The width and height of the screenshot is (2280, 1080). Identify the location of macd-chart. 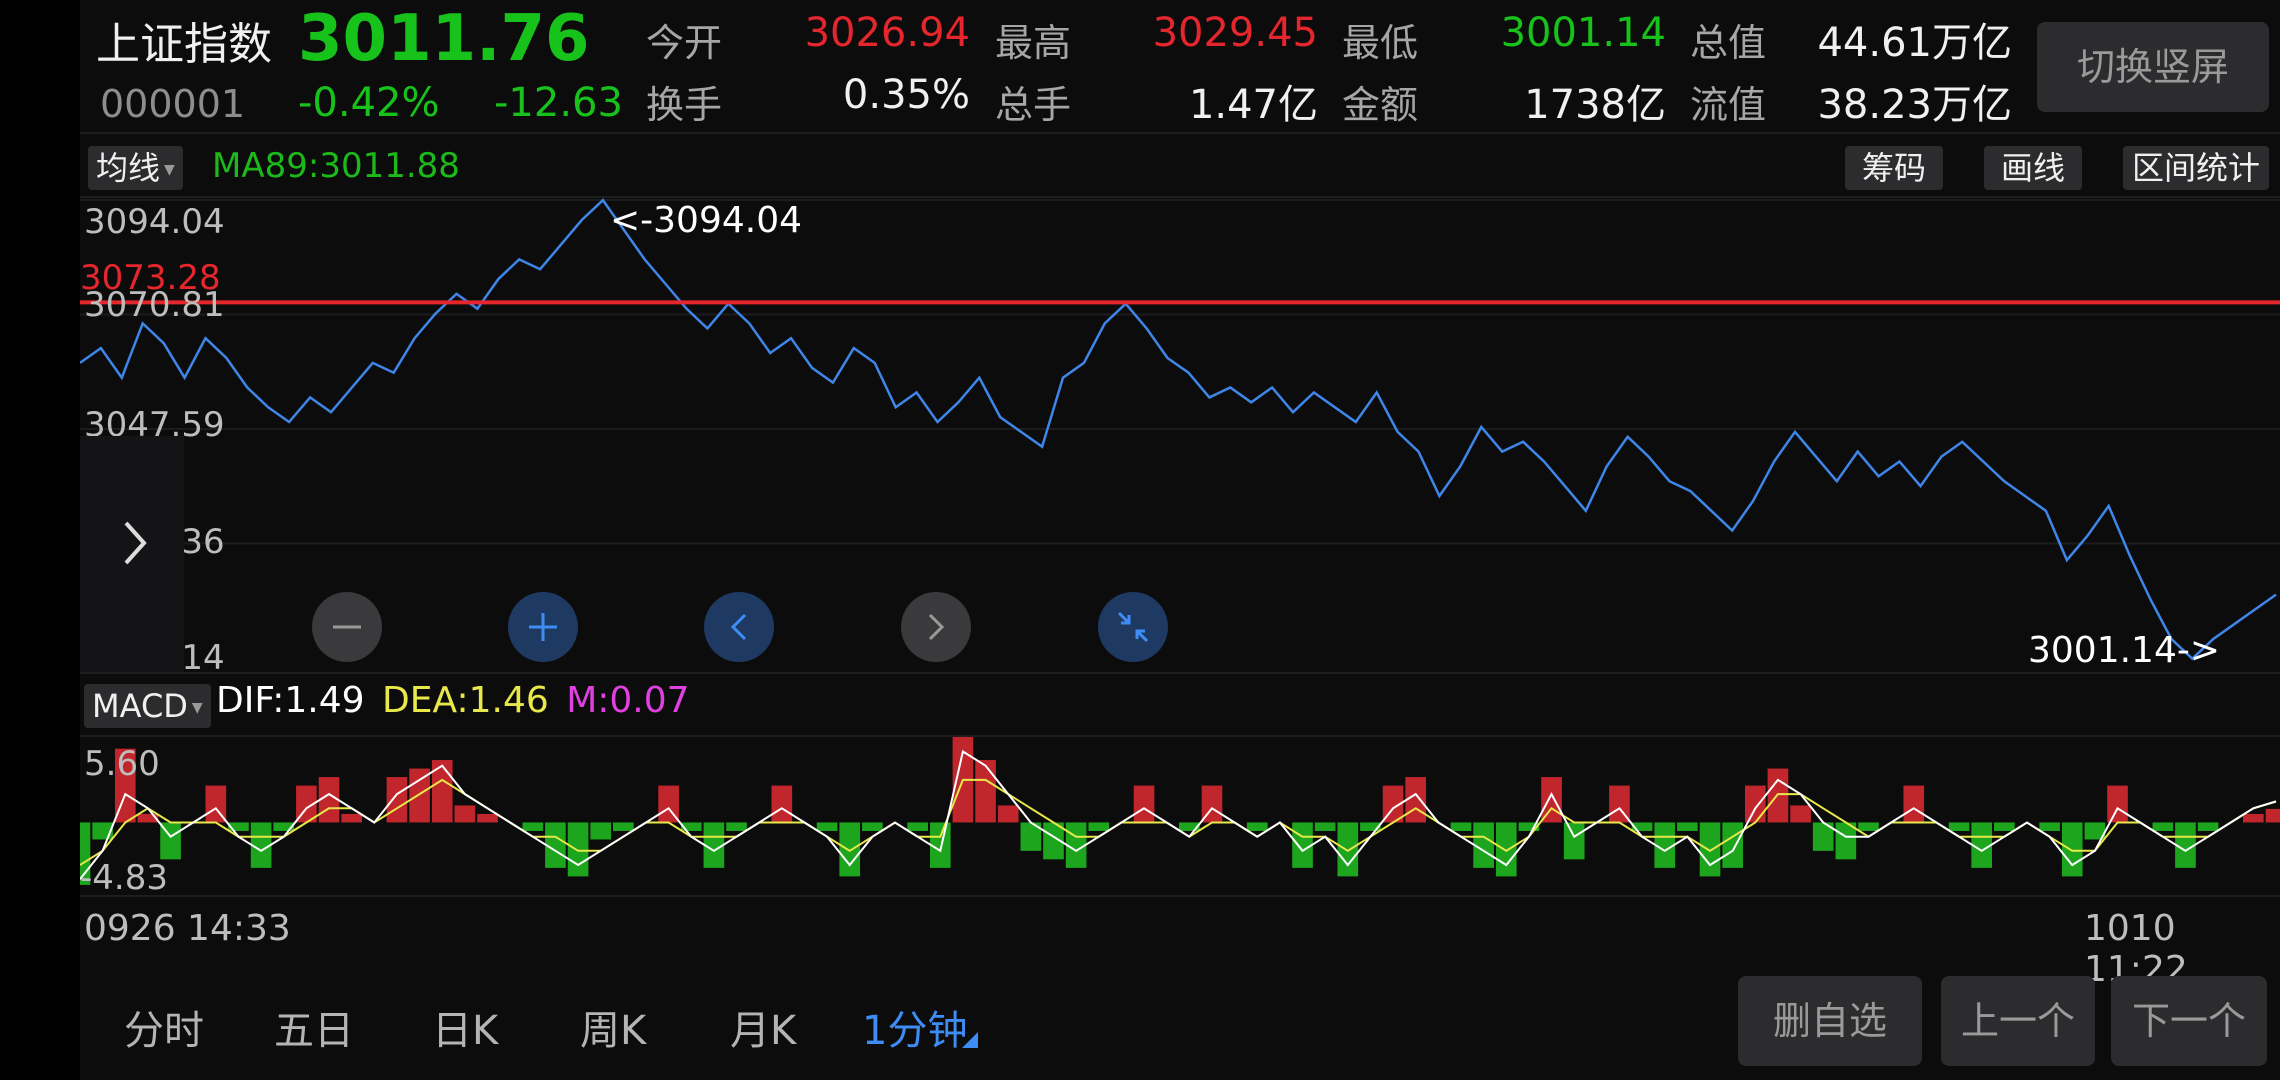
(1180, 816).